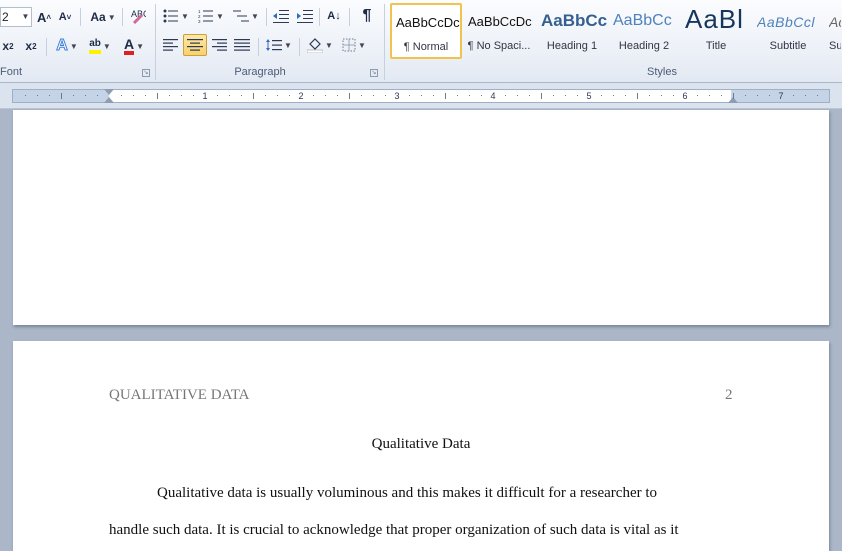 Image resolution: width=842 pixels, height=551 pixels. I want to click on first-line-indent-marker, so click(109, 92).